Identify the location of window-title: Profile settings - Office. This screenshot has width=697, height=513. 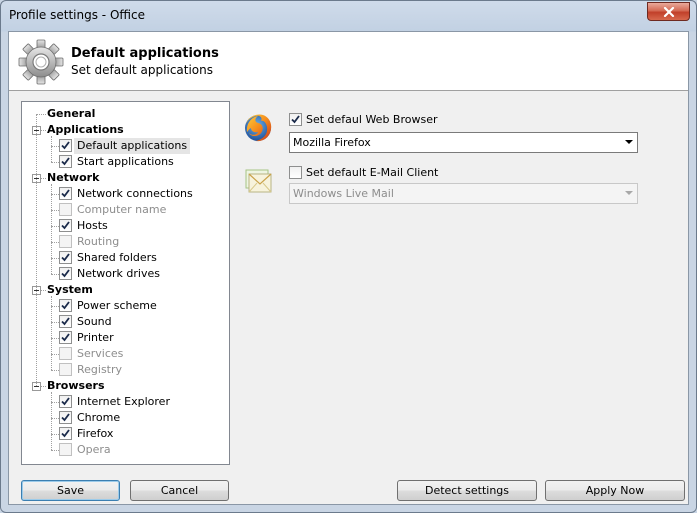
(77, 15).